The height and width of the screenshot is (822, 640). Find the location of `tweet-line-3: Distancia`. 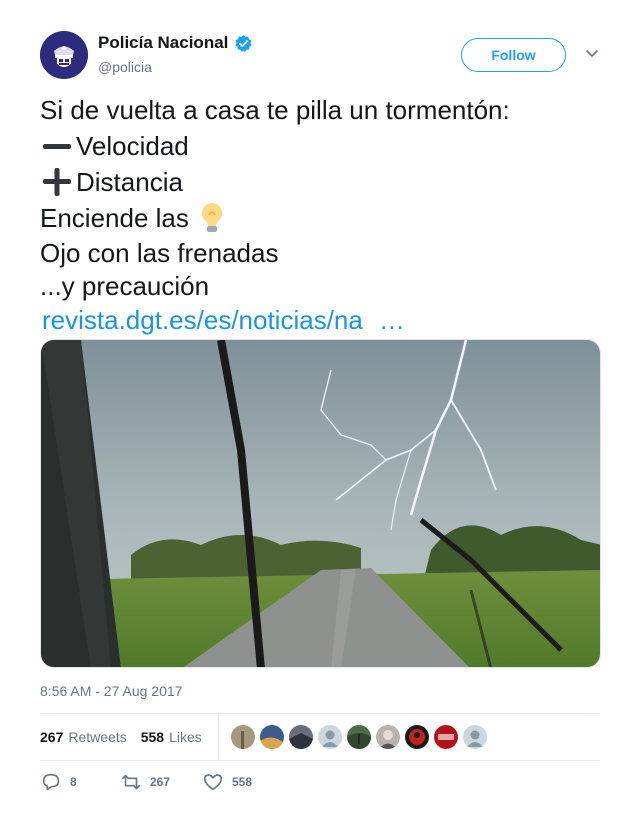

tweet-line-3: Distancia is located at coordinates (129, 182).